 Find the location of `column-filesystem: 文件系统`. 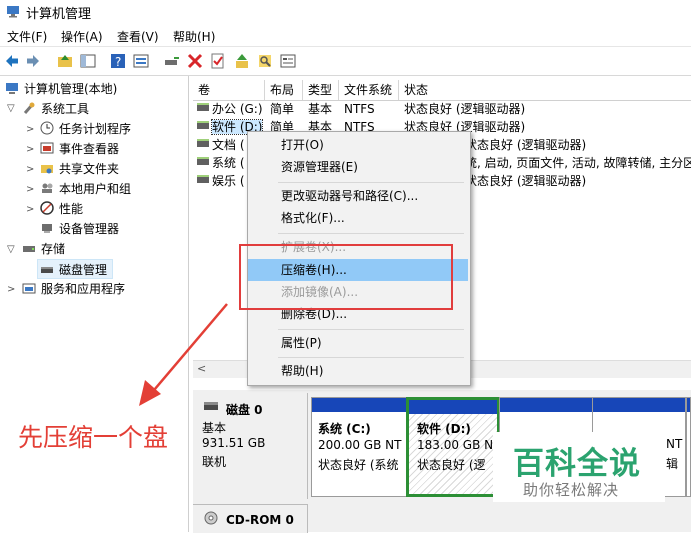

column-filesystem: 文件系统 is located at coordinates (369, 90).